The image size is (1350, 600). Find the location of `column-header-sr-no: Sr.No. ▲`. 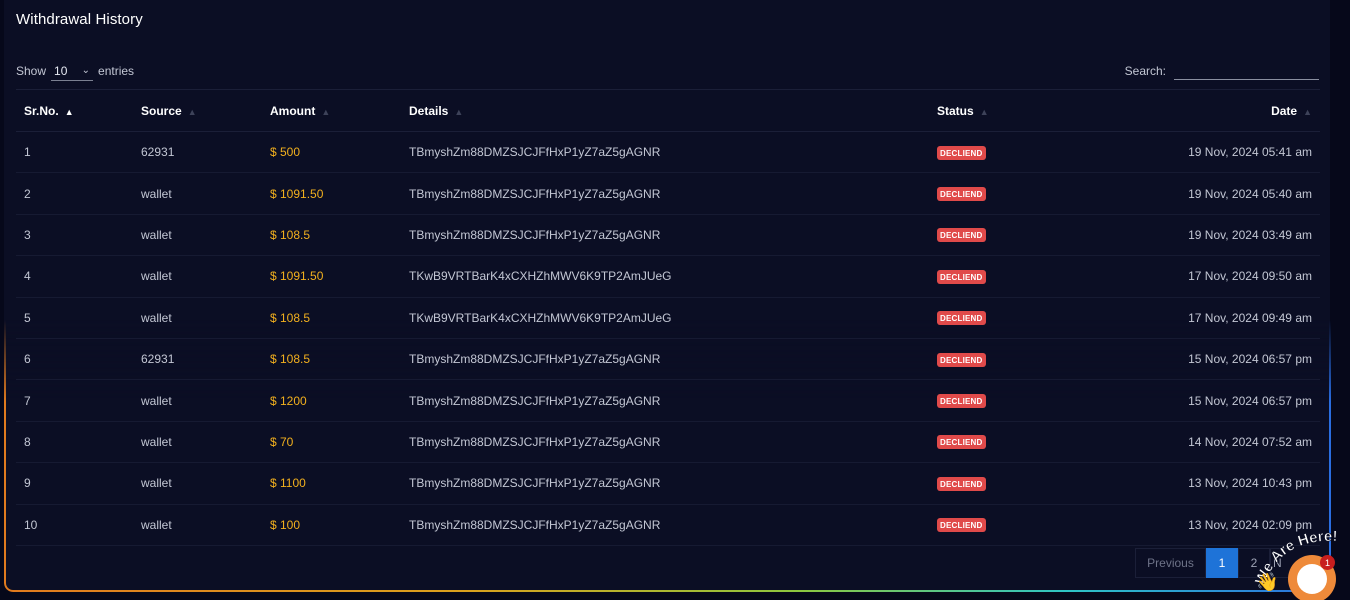

column-header-sr-no: Sr.No. ▲ is located at coordinates (74, 110).